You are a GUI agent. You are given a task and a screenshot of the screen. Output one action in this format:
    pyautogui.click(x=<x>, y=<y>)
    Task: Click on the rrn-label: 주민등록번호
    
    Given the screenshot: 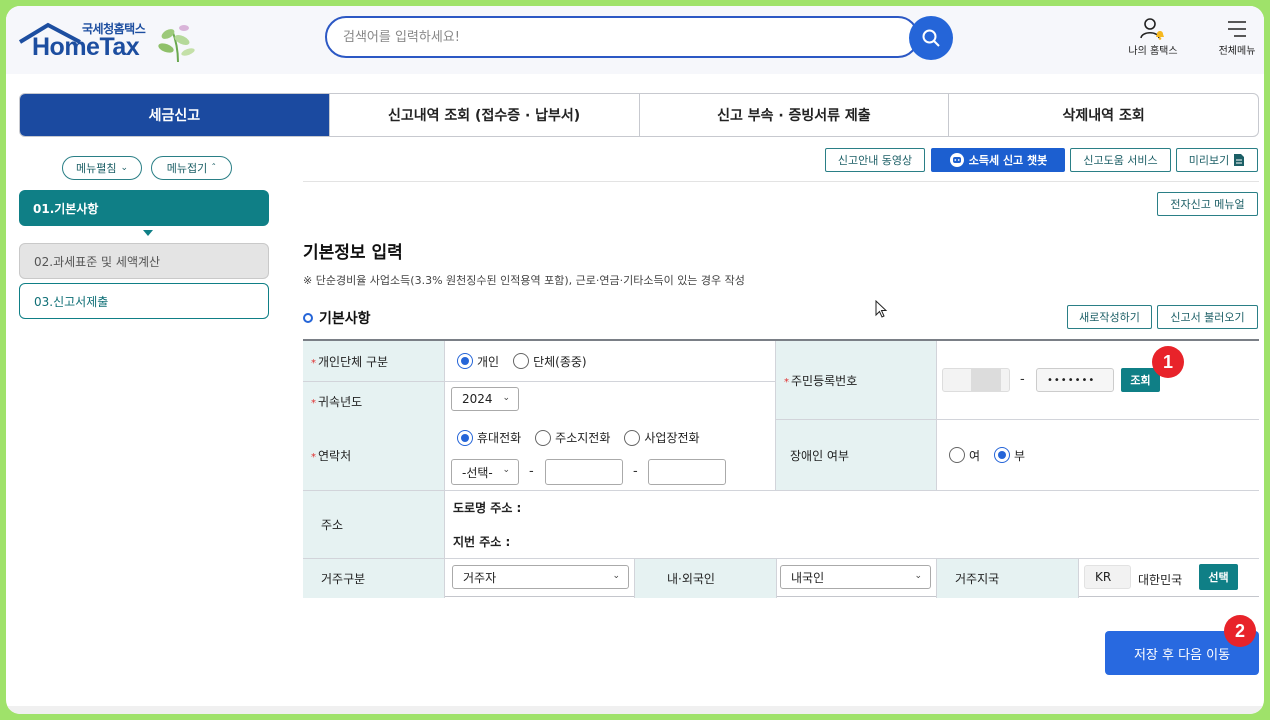 What is the action you would take?
    pyautogui.click(x=820, y=380)
    